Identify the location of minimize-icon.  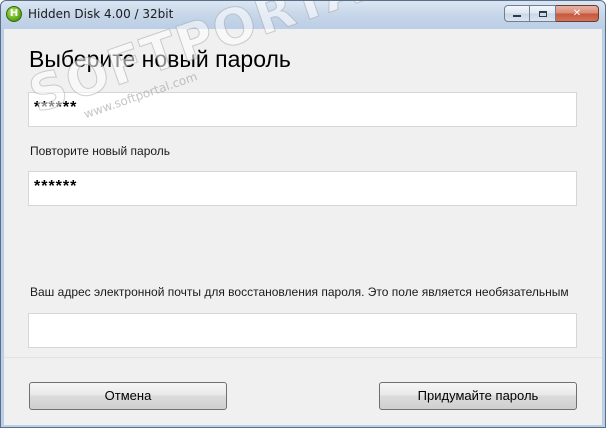
(517, 16).